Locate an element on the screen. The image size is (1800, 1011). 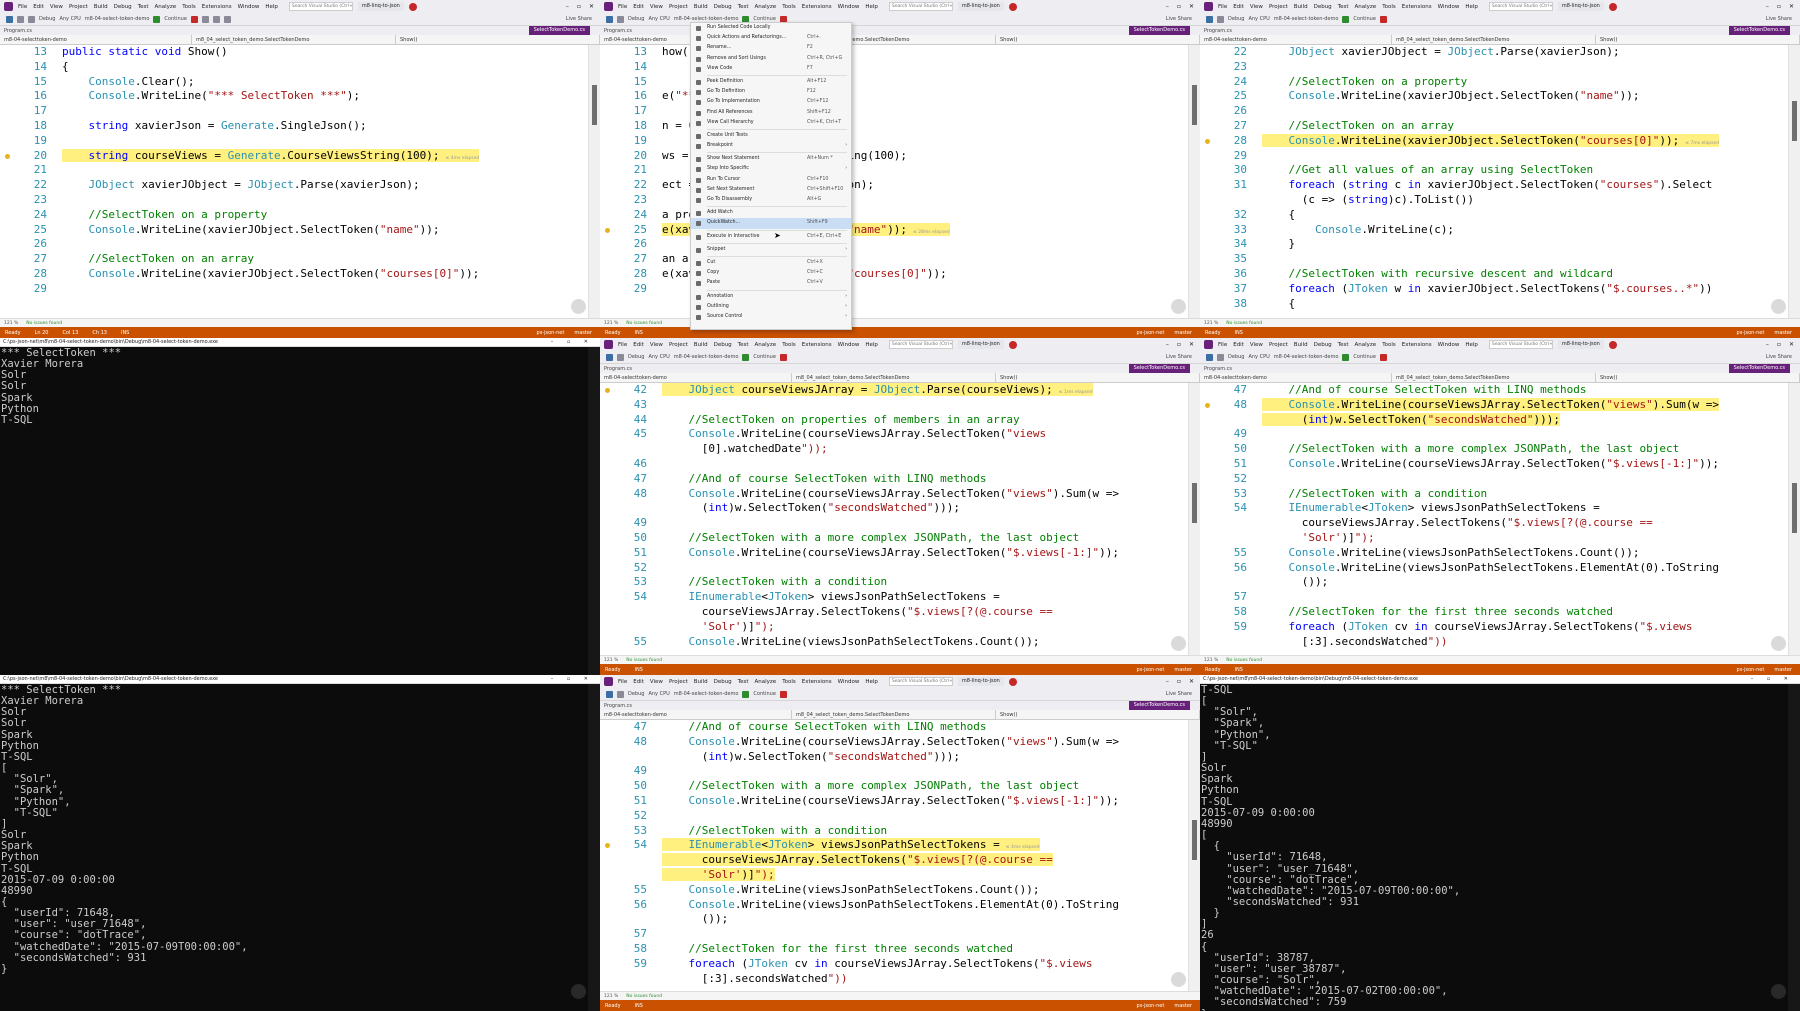
menu-item-tools: Tools is located at coordinates (789, 7).